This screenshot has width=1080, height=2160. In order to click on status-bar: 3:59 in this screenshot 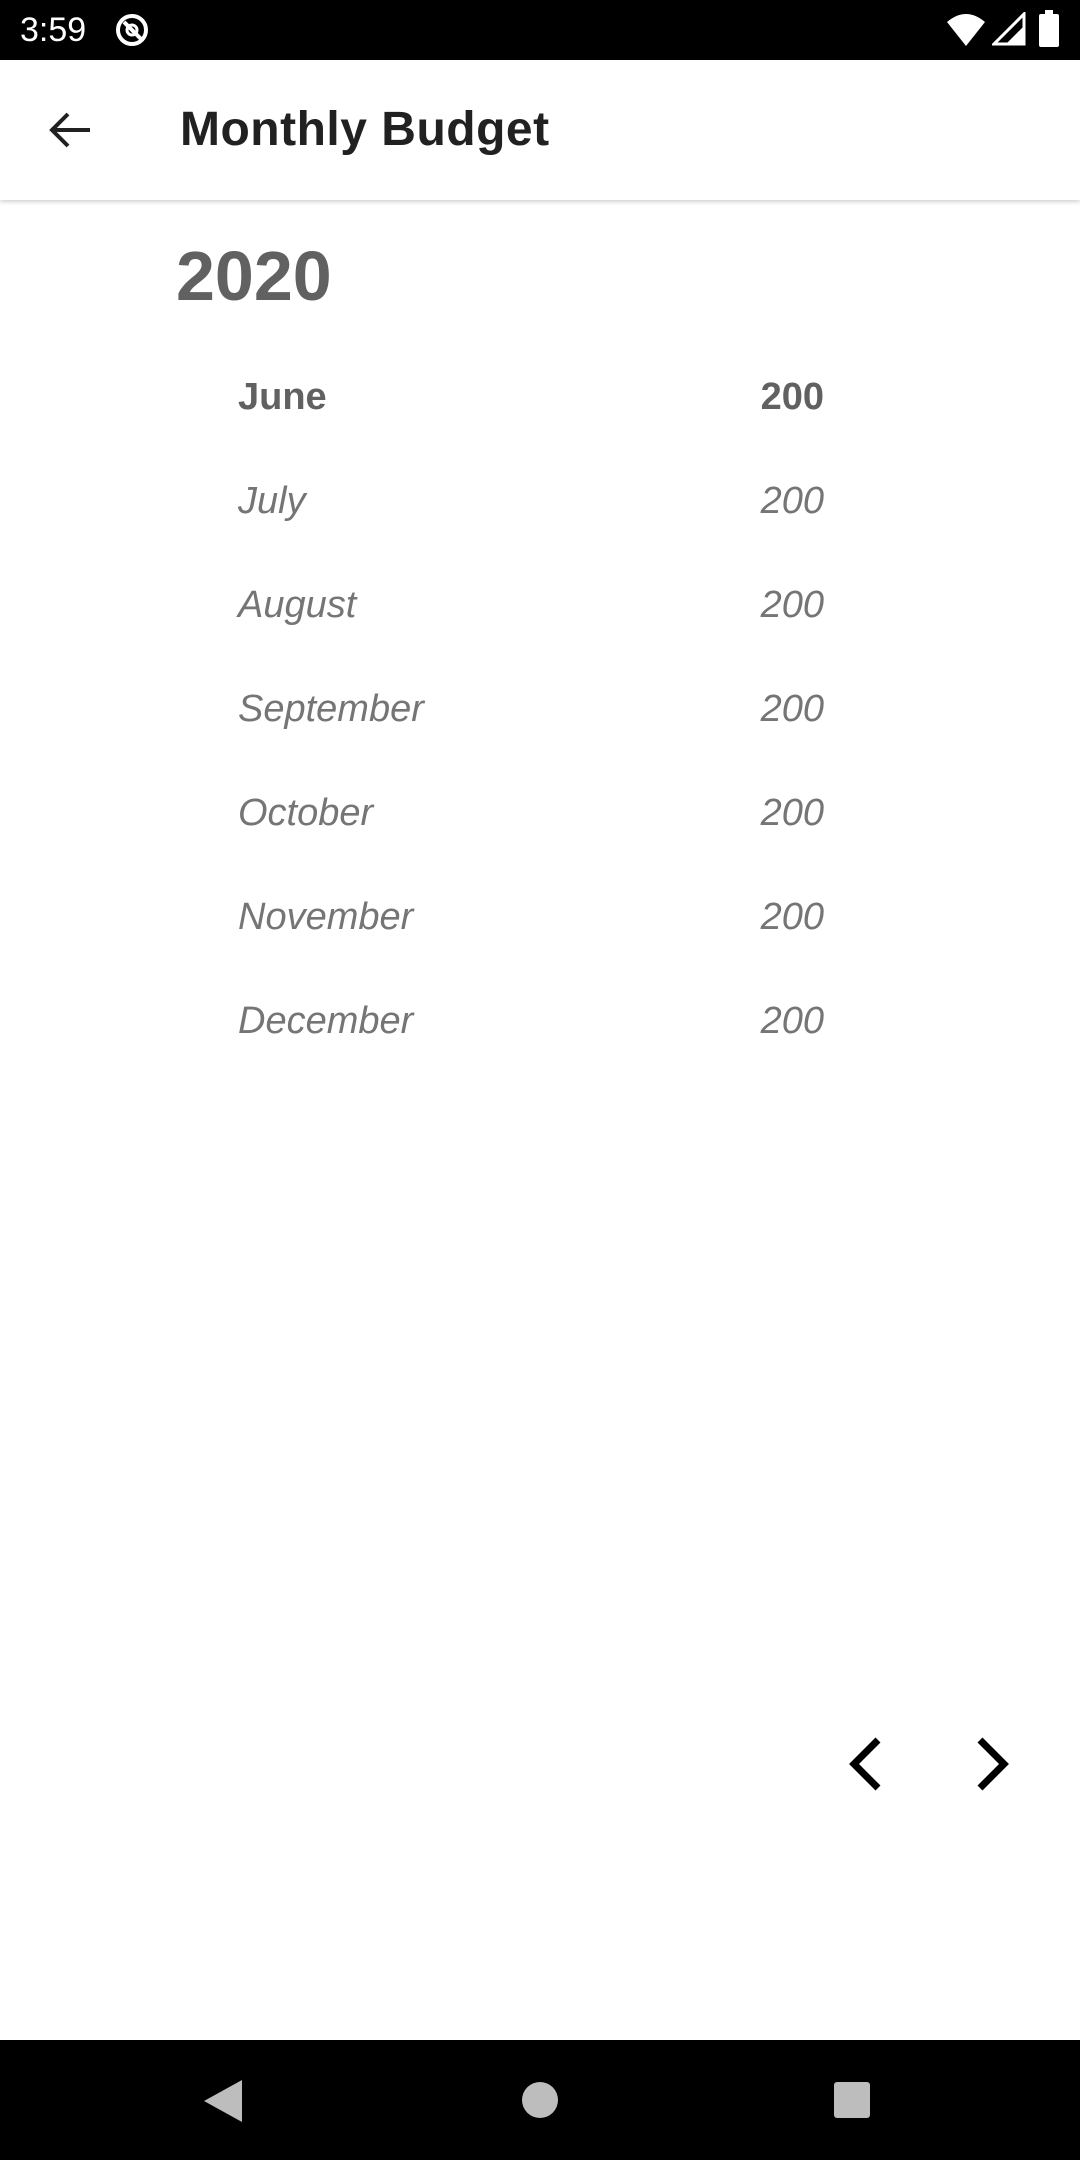, I will do `click(540, 30)`.